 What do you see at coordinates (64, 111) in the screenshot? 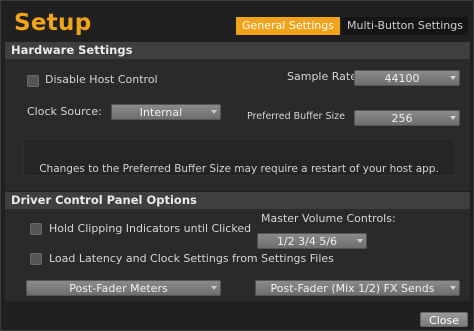
I see `clock-source-label: Clock Source:` at bounding box center [64, 111].